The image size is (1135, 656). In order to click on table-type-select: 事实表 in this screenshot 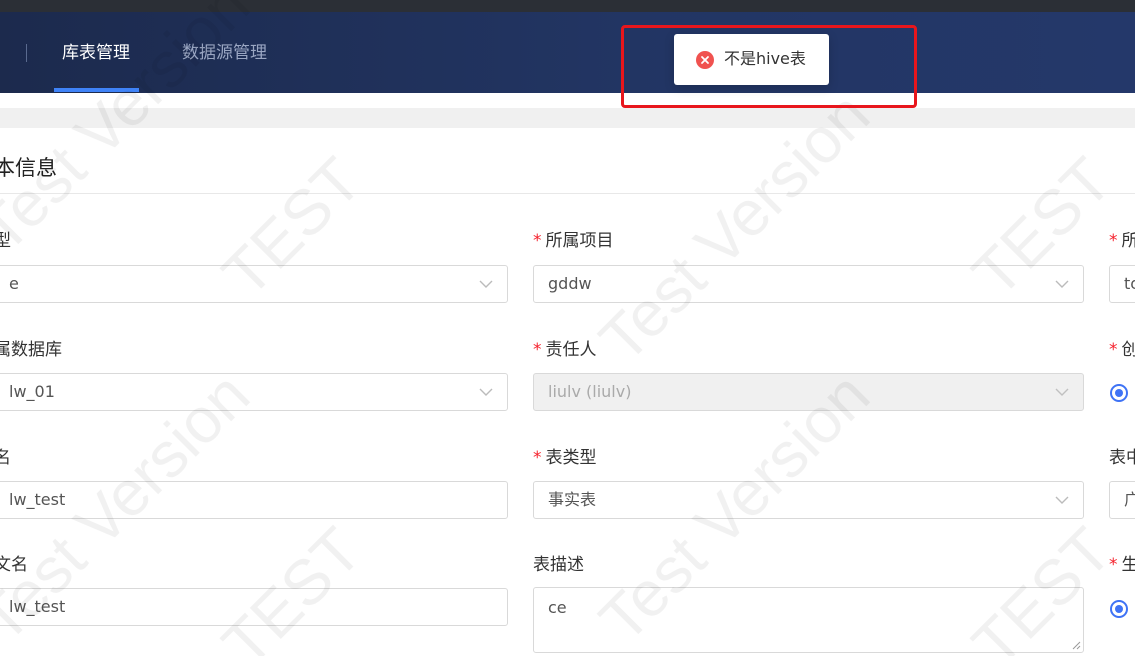, I will do `click(808, 500)`.